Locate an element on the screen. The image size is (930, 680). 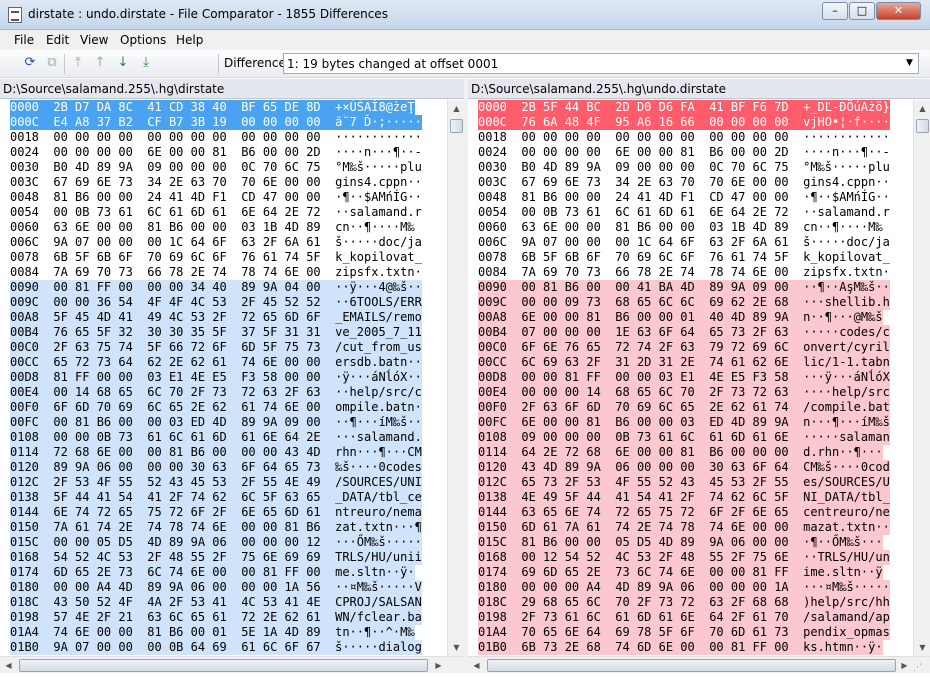
left-vertical-scrollbar: ▲ ▼ is located at coordinates (455, 378).